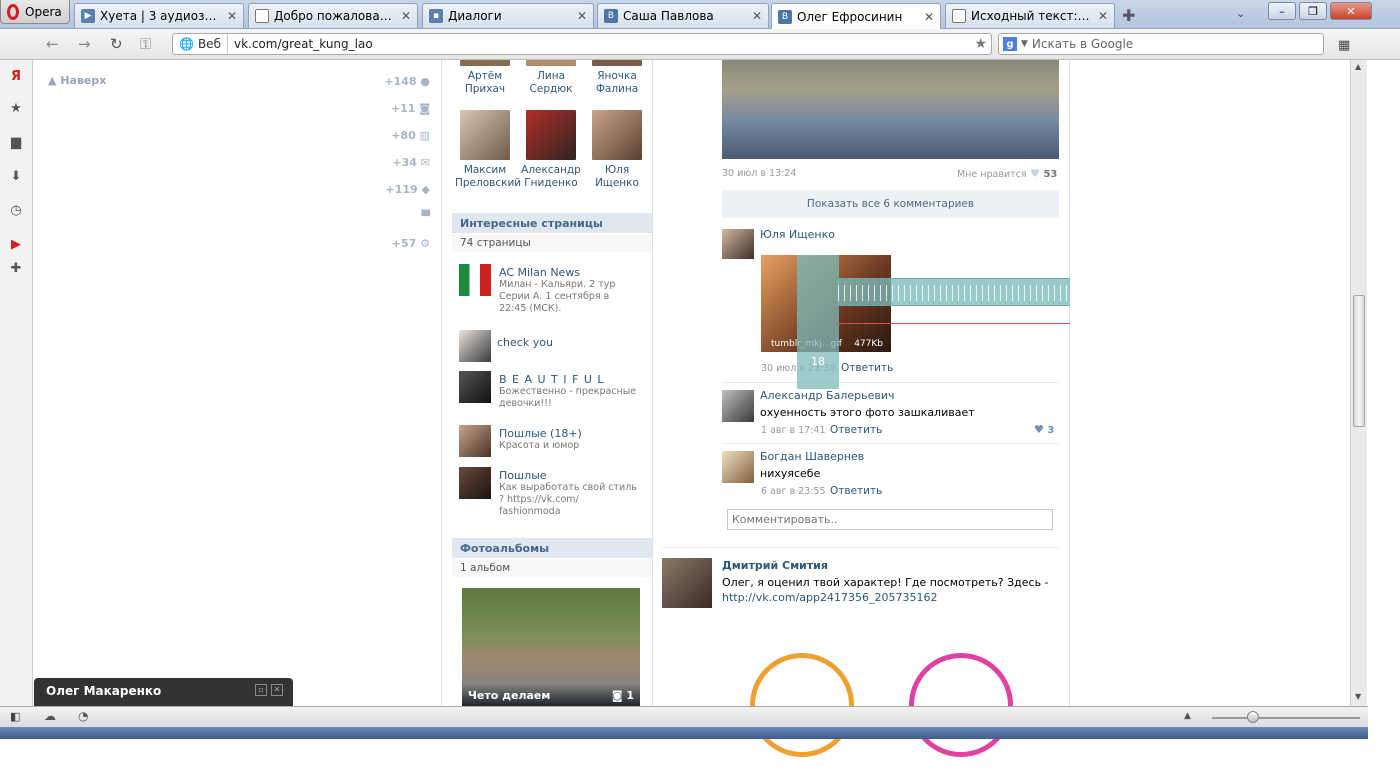 Image resolution: width=1400 pixels, height=784 pixels. What do you see at coordinates (1359, 361) in the screenshot?
I see `scrollbar-thumb` at bounding box center [1359, 361].